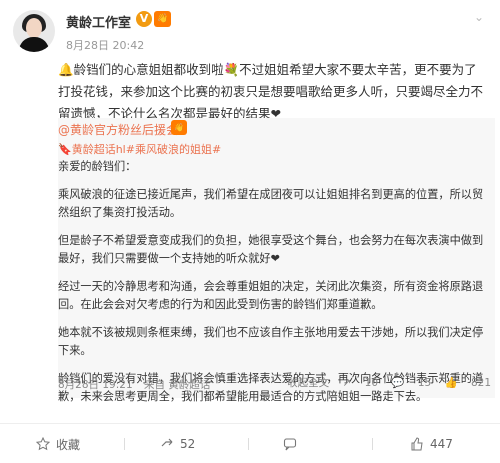  Describe the element at coordinates (361, 383) in the screenshot. I see `repost-share-button: ↗ 10` at that location.